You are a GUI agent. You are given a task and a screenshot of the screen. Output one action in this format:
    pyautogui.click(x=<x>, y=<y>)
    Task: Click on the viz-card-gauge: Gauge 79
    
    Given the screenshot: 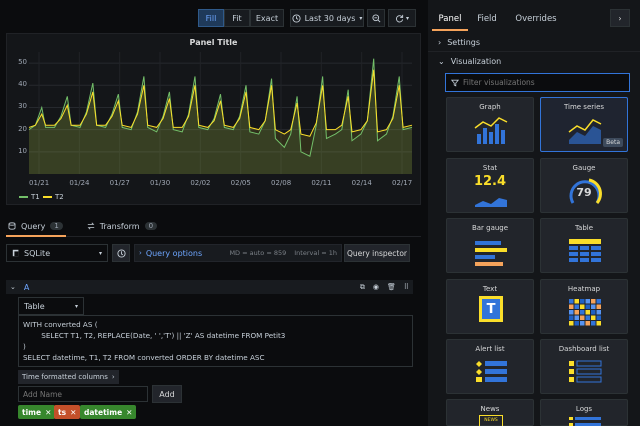 What is the action you would take?
    pyautogui.click(x=584, y=185)
    